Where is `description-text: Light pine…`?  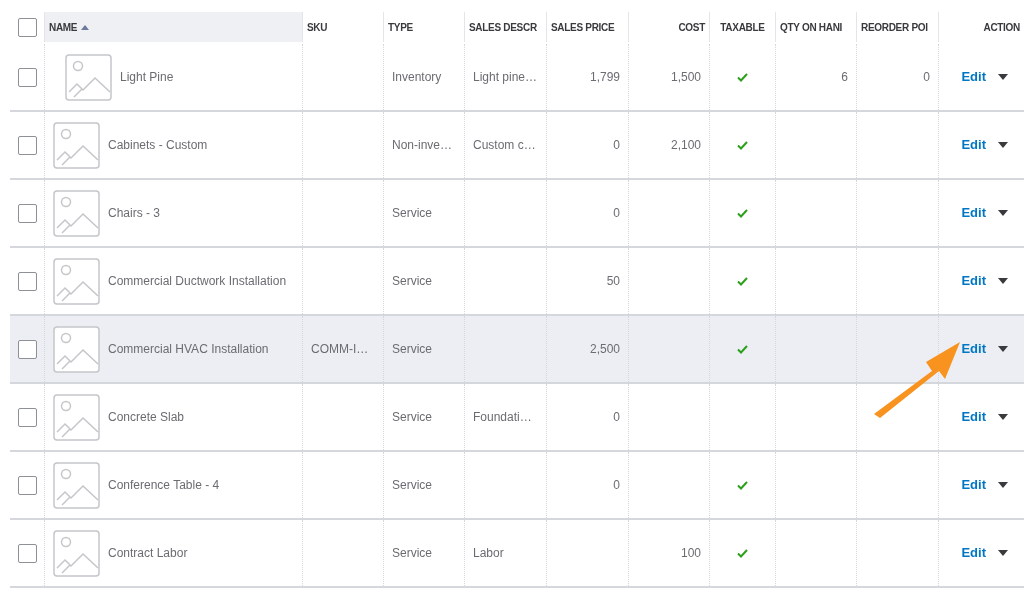
description-text: Light pine… is located at coordinates (505, 77).